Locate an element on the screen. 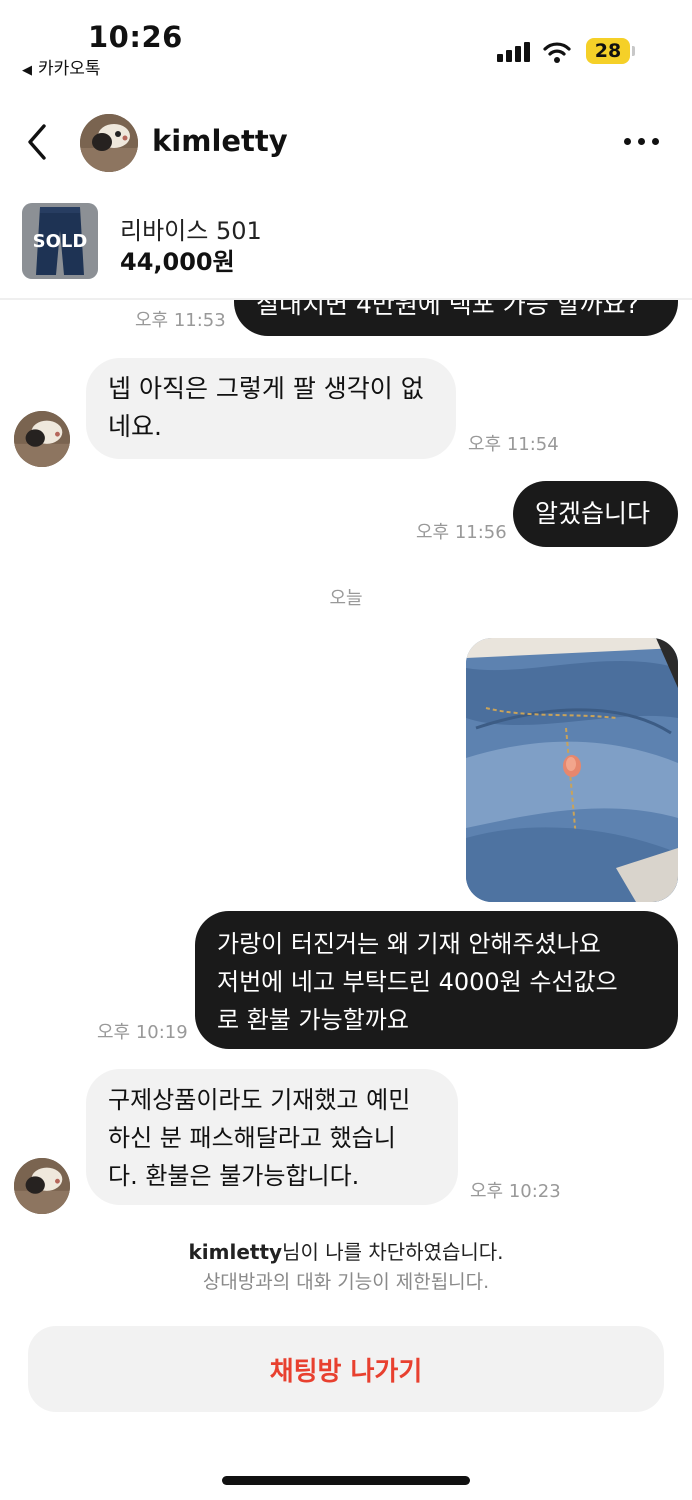 The image size is (692, 1500). photo-message is located at coordinates (572, 770).